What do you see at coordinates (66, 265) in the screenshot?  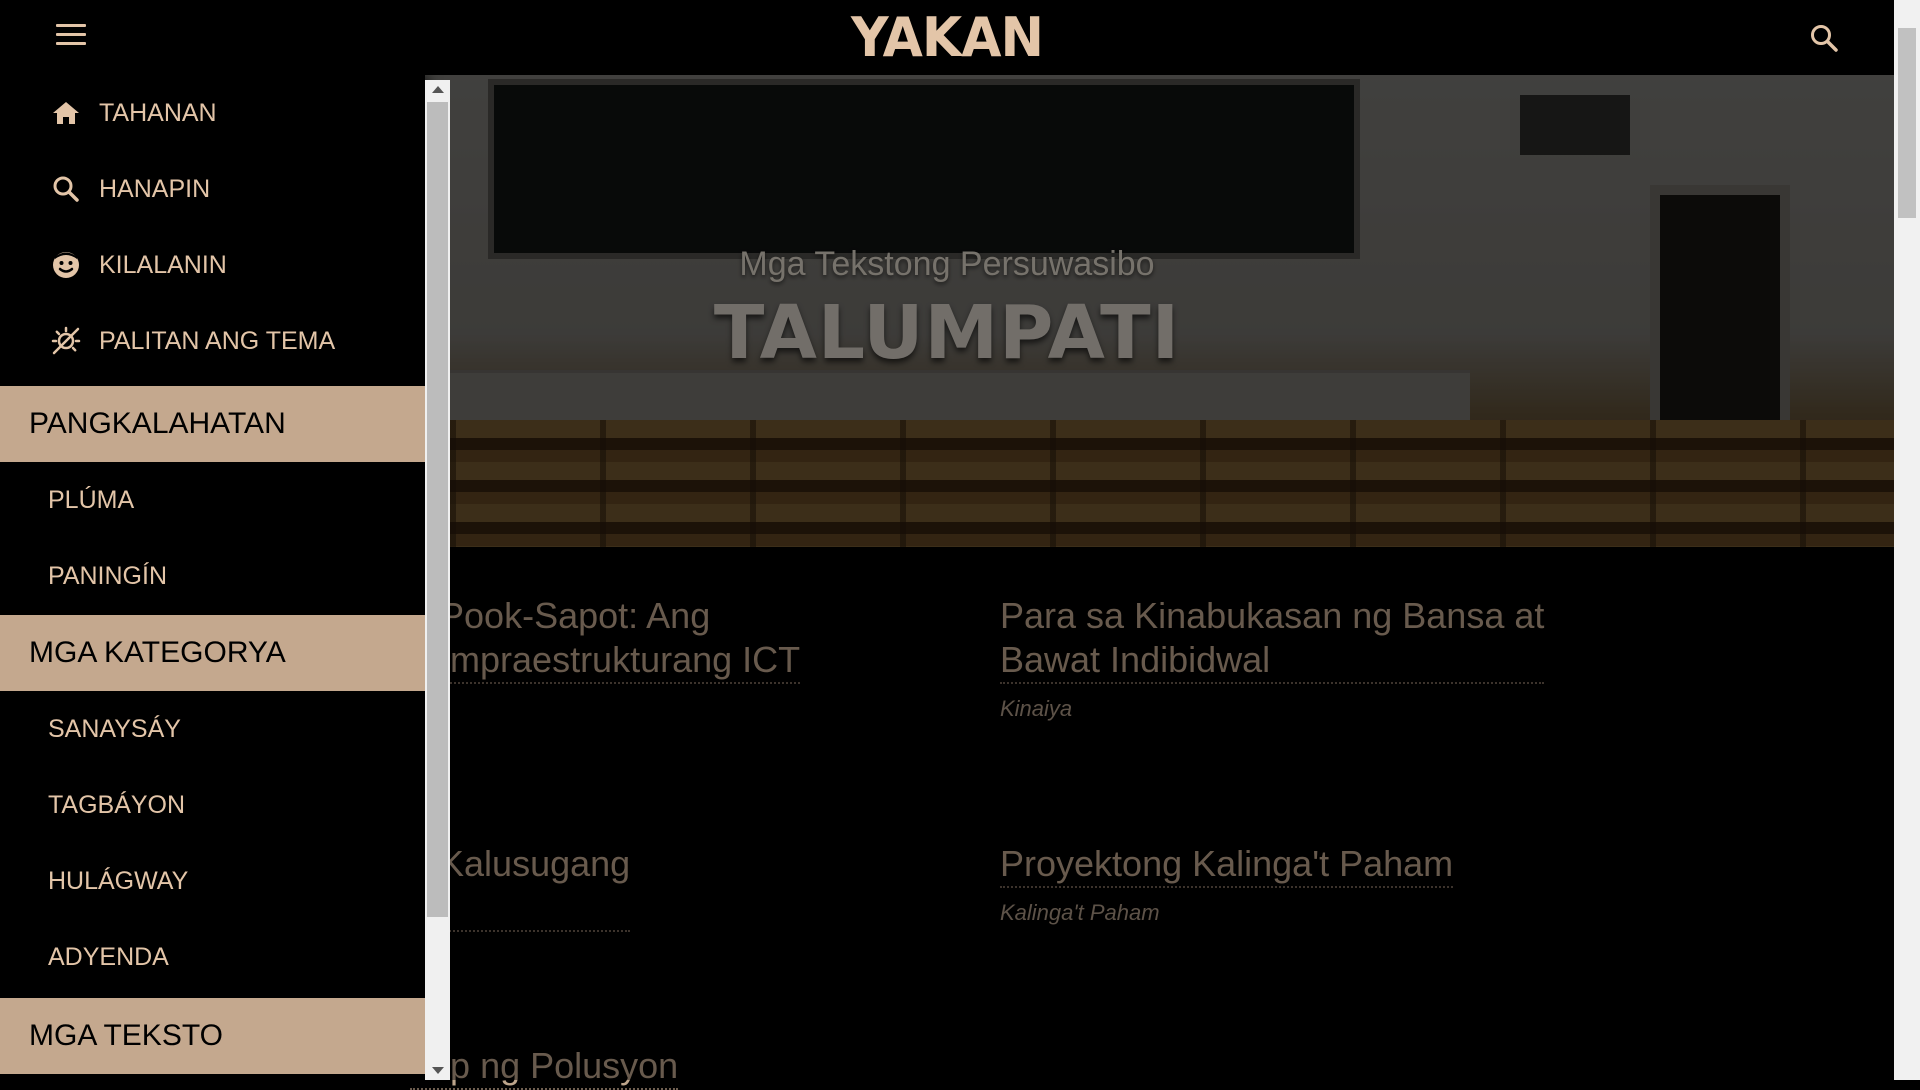 I see `face-icon` at bounding box center [66, 265].